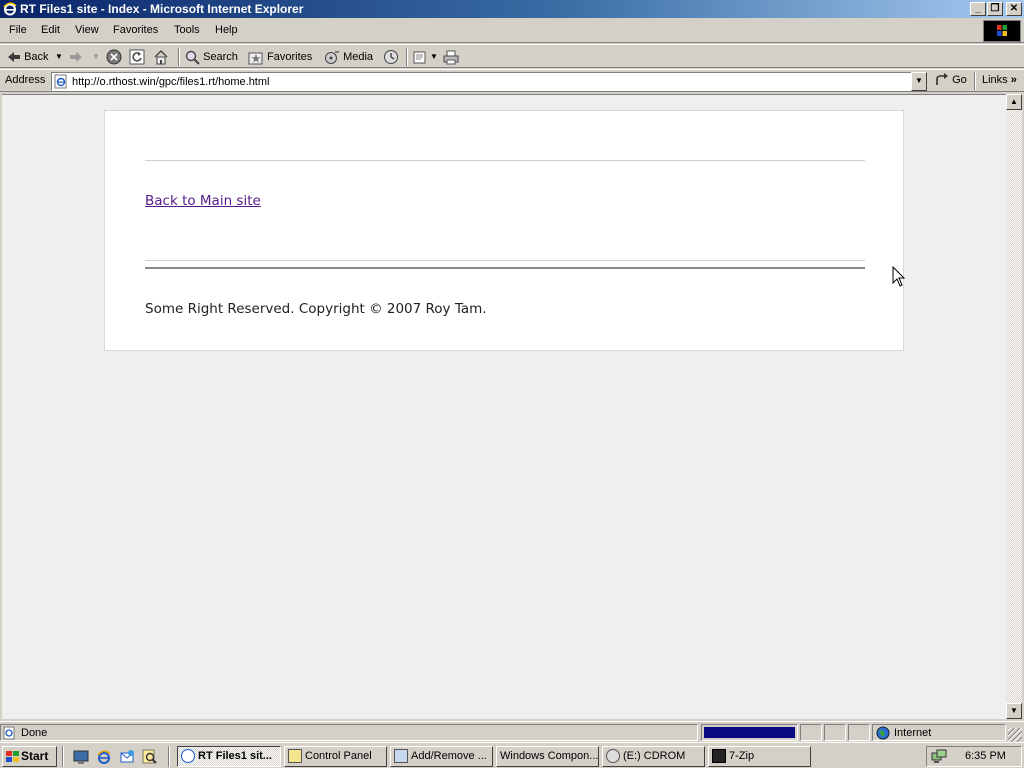 The height and width of the screenshot is (768, 1024). I want to click on clock: 6:35 PM, so click(985, 756).